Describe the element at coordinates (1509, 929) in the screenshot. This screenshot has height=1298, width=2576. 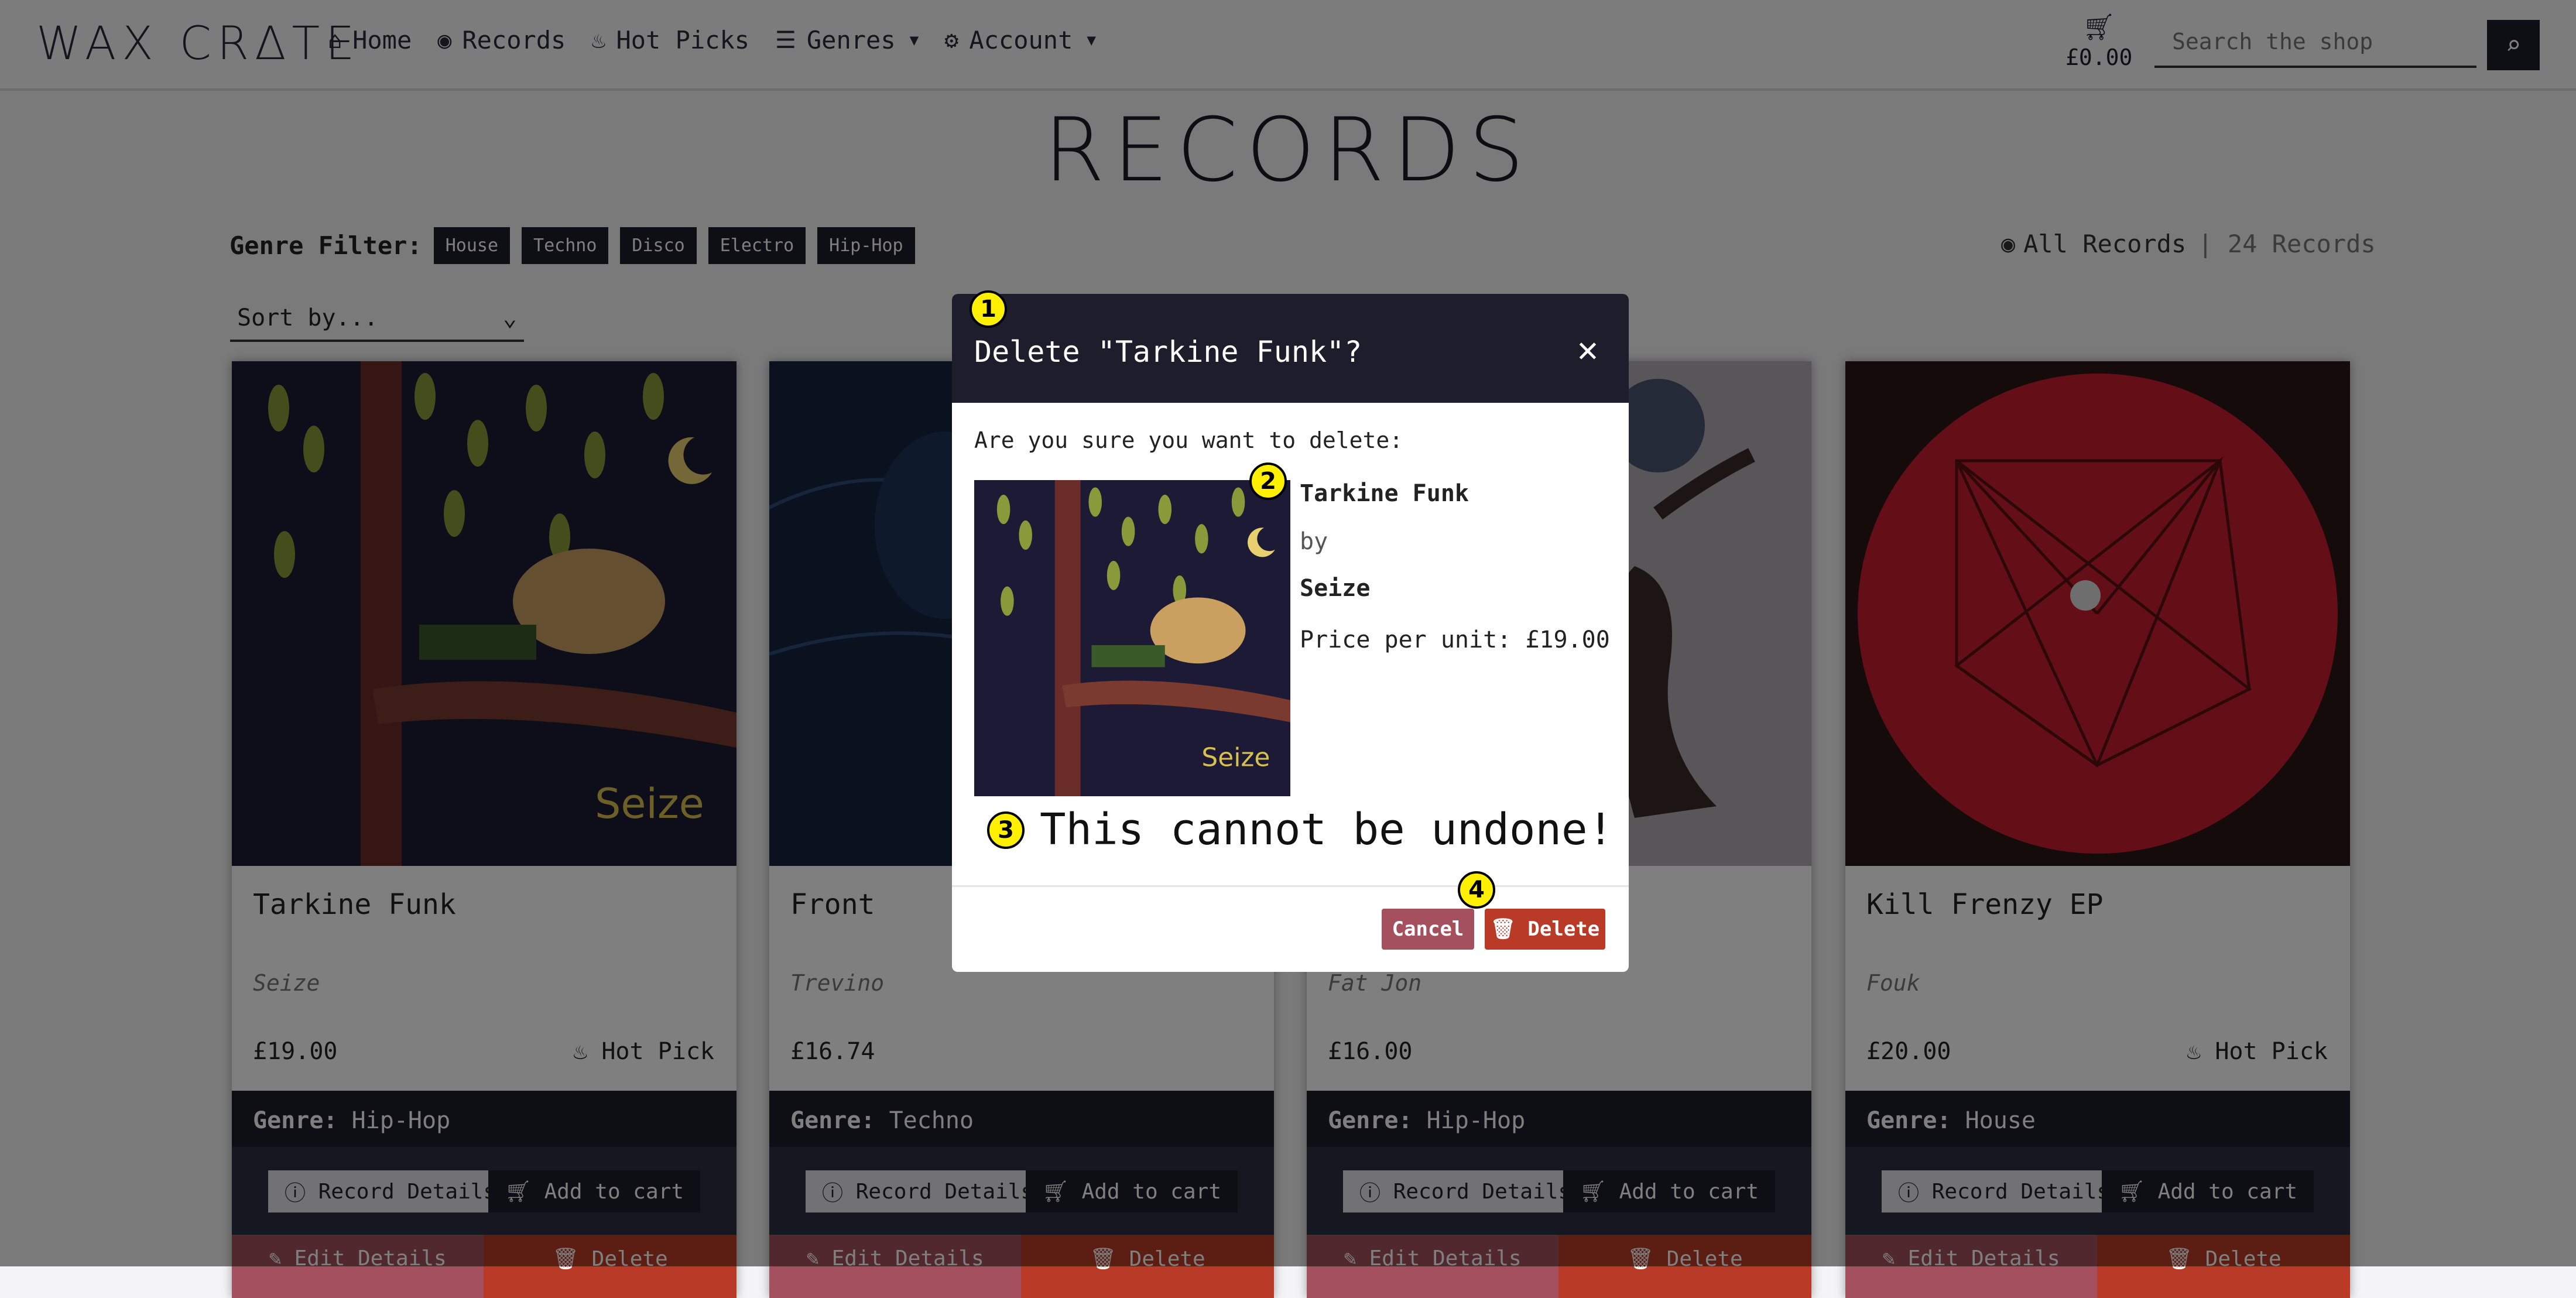
I see `trash-icon: 🗑︎` at that location.